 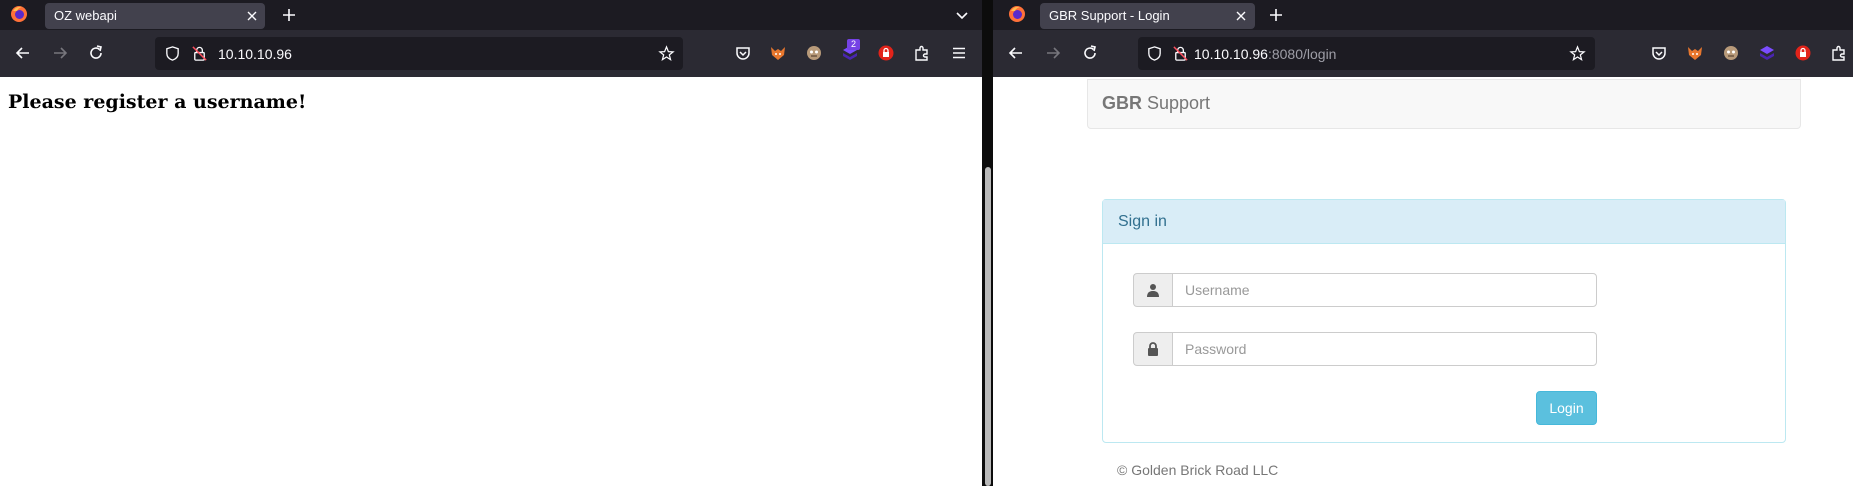 What do you see at coordinates (1384, 349) in the screenshot?
I see `password-input` at bounding box center [1384, 349].